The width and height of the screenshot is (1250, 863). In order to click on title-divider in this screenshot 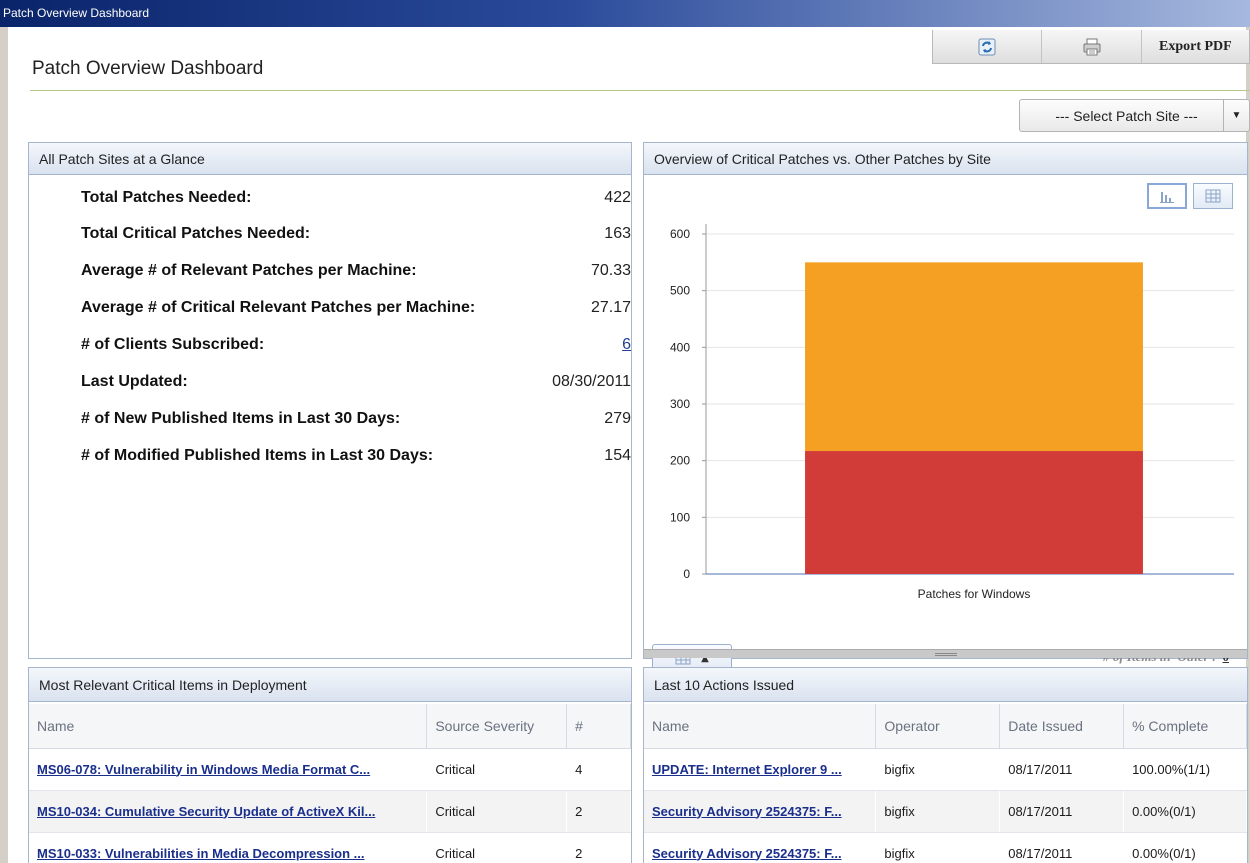, I will do `click(640, 90)`.